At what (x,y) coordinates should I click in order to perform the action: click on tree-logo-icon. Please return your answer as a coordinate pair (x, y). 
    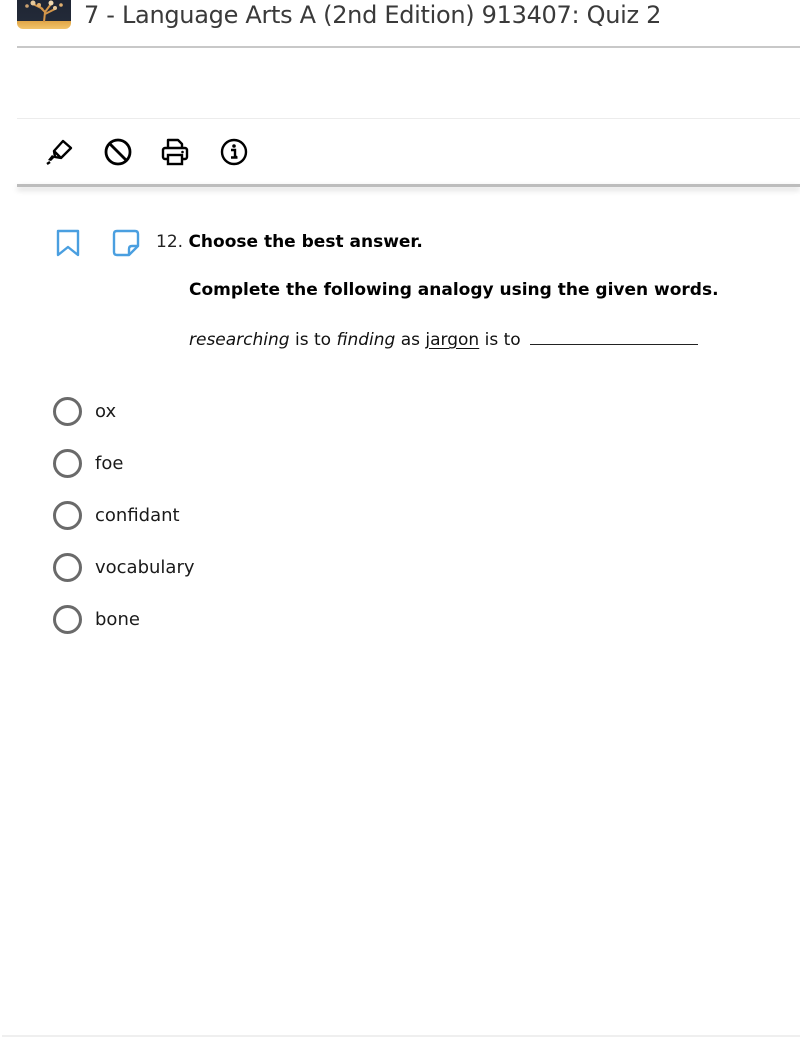
    Looking at the image, I should click on (44, 14).